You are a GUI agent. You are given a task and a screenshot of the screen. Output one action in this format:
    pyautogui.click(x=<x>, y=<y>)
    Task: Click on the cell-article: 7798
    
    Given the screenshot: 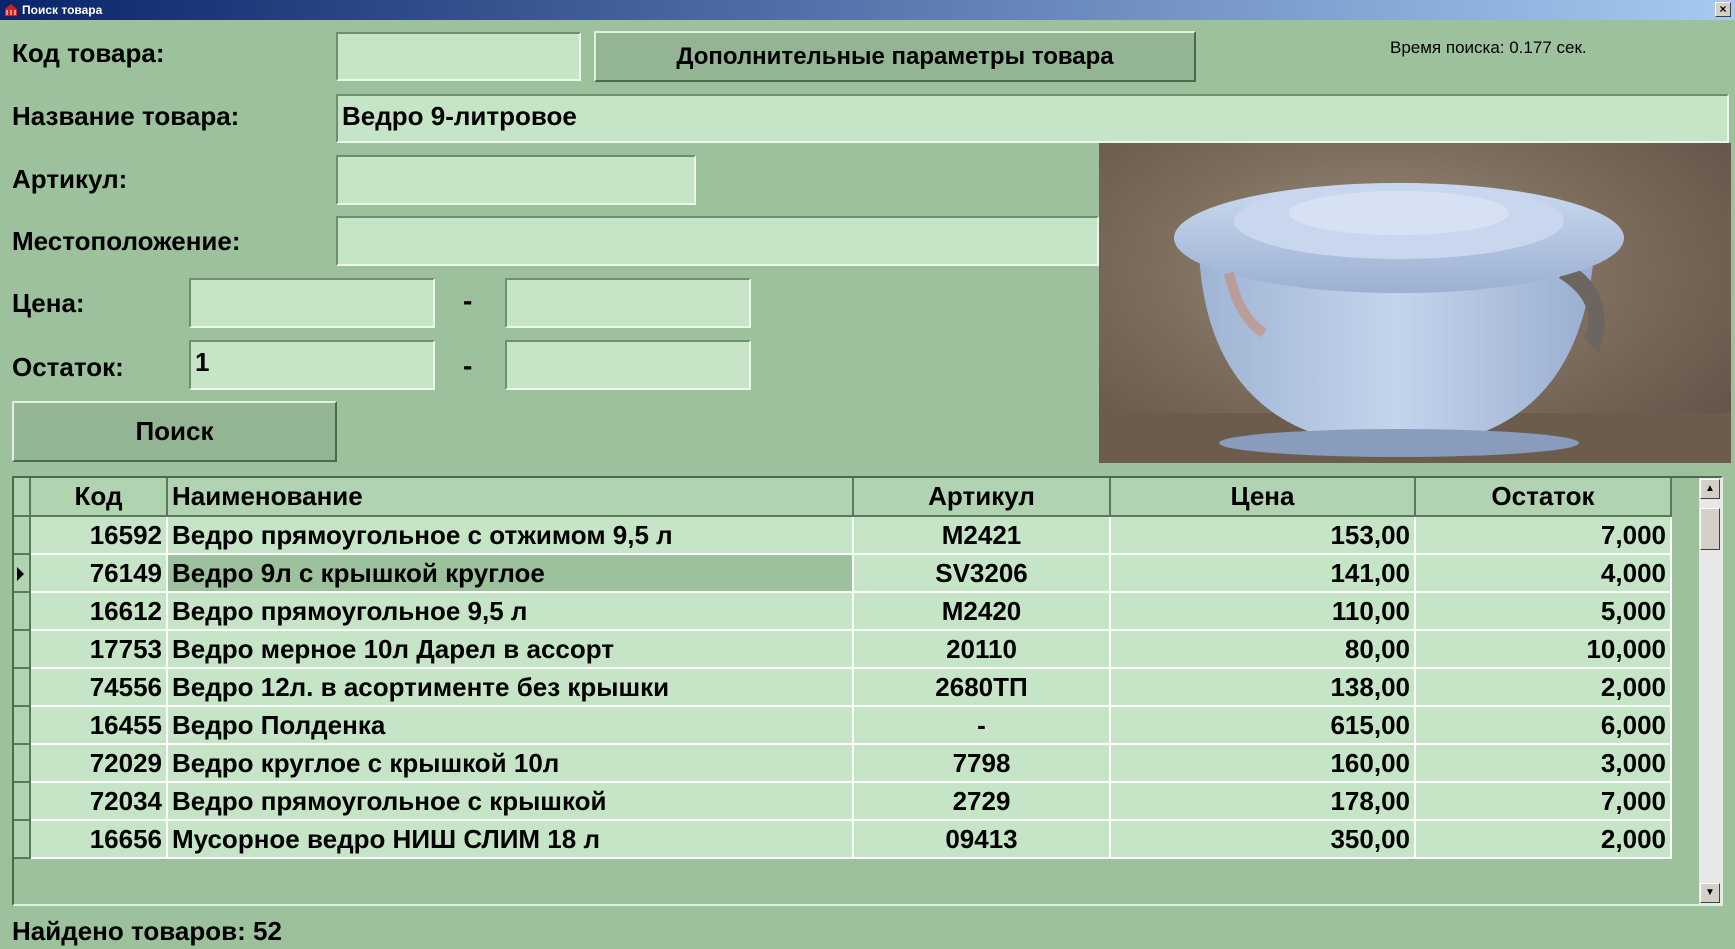 What is the action you would take?
    pyautogui.click(x=982, y=763)
    